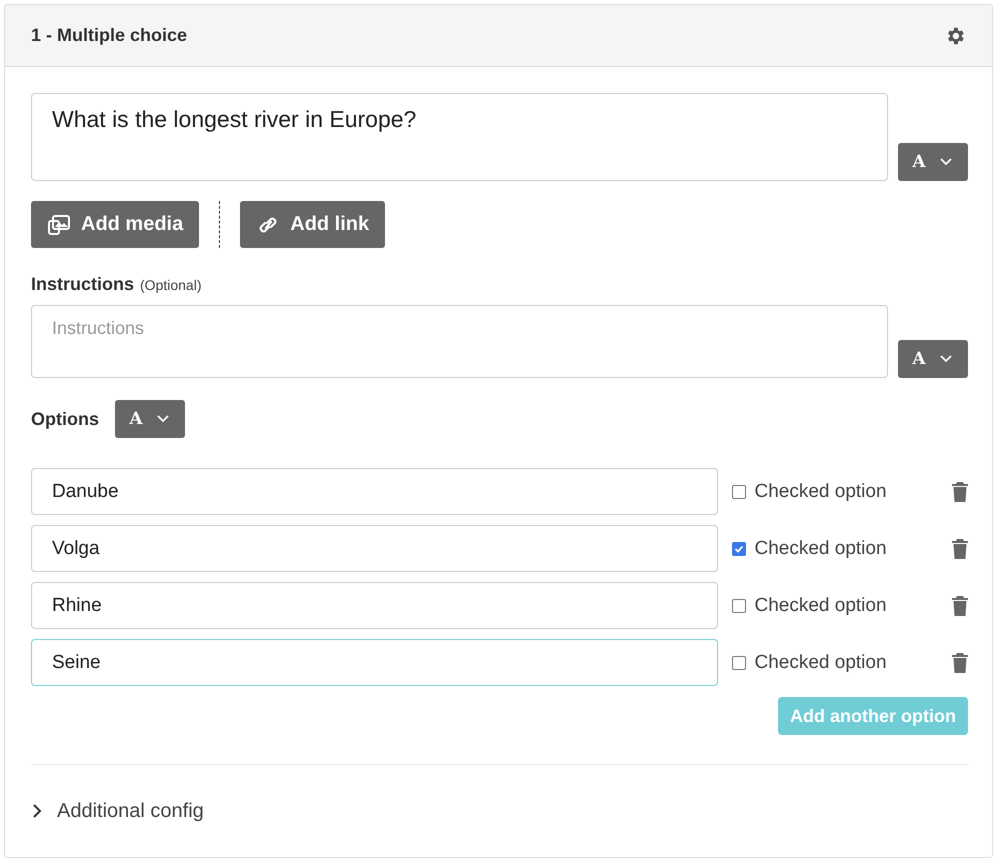 The height and width of the screenshot is (868, 1000). I want to click on options-label: Options, so click(65, 419).